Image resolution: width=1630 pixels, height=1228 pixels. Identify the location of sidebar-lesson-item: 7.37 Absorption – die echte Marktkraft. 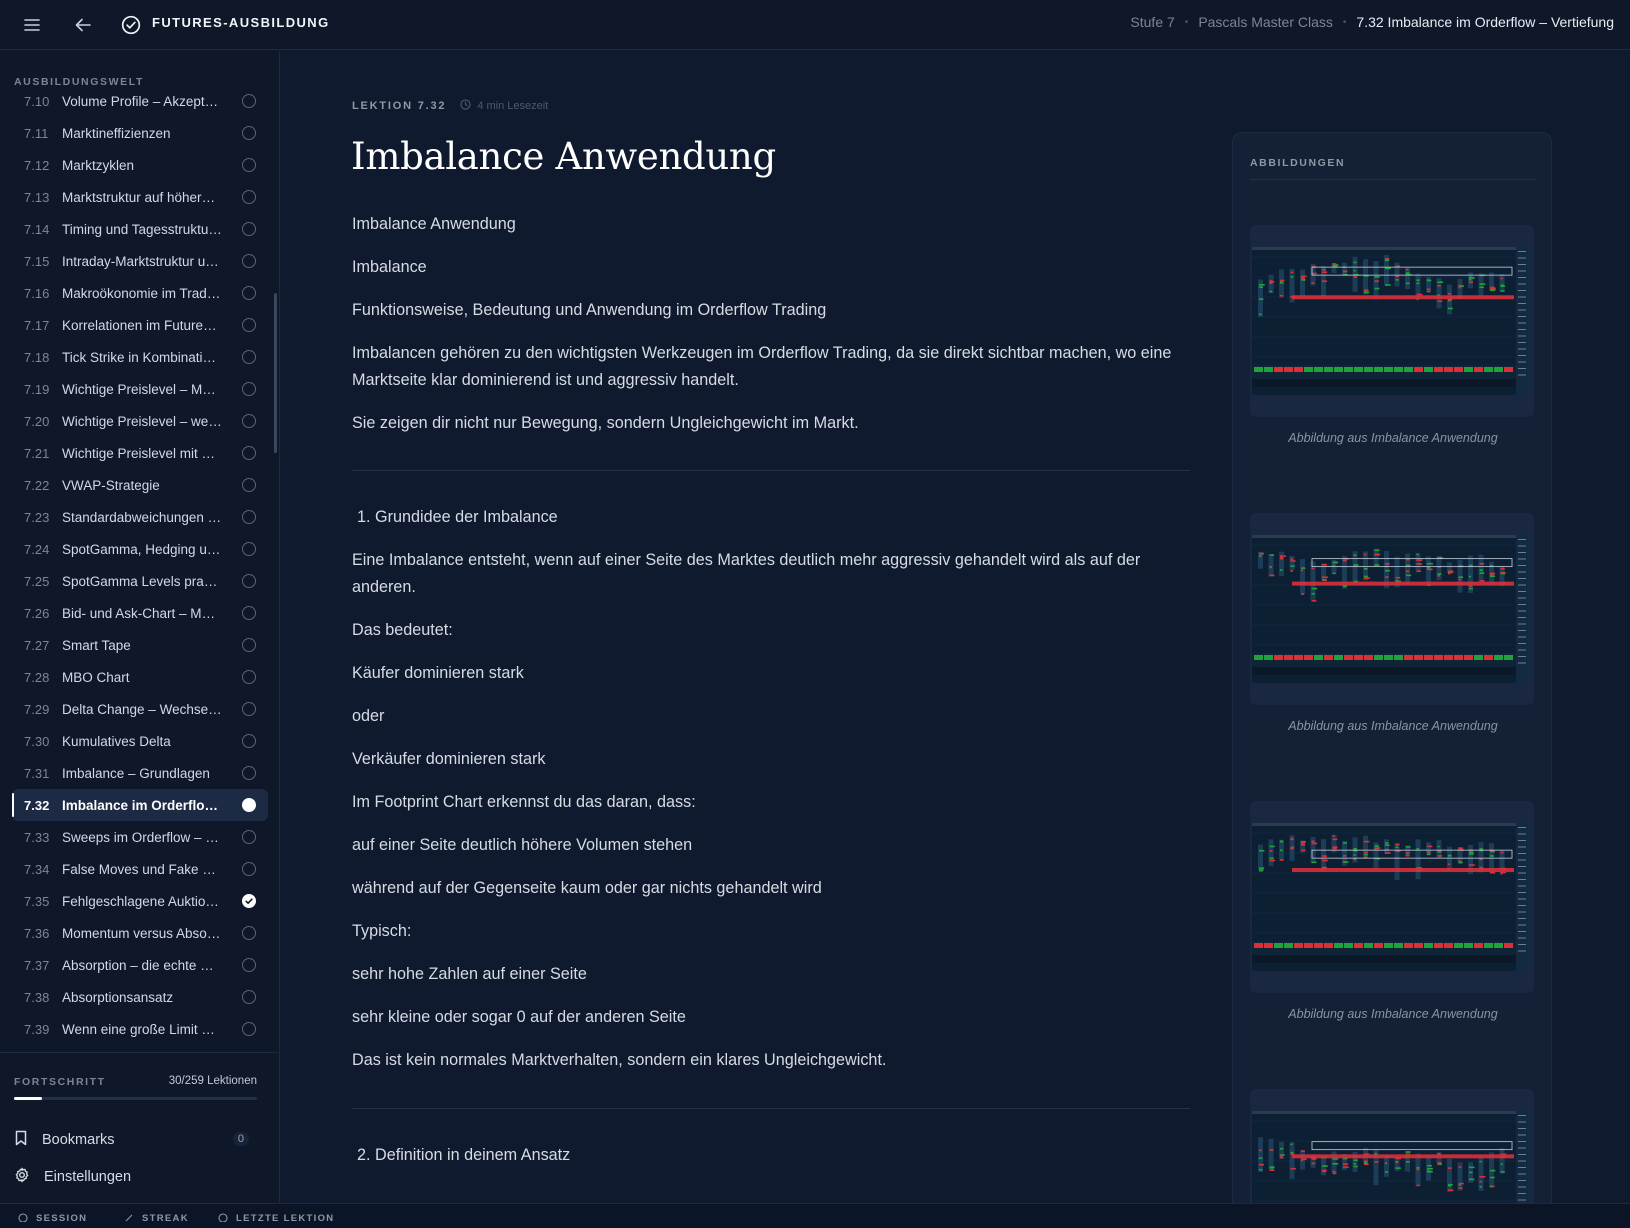
(140, 965).